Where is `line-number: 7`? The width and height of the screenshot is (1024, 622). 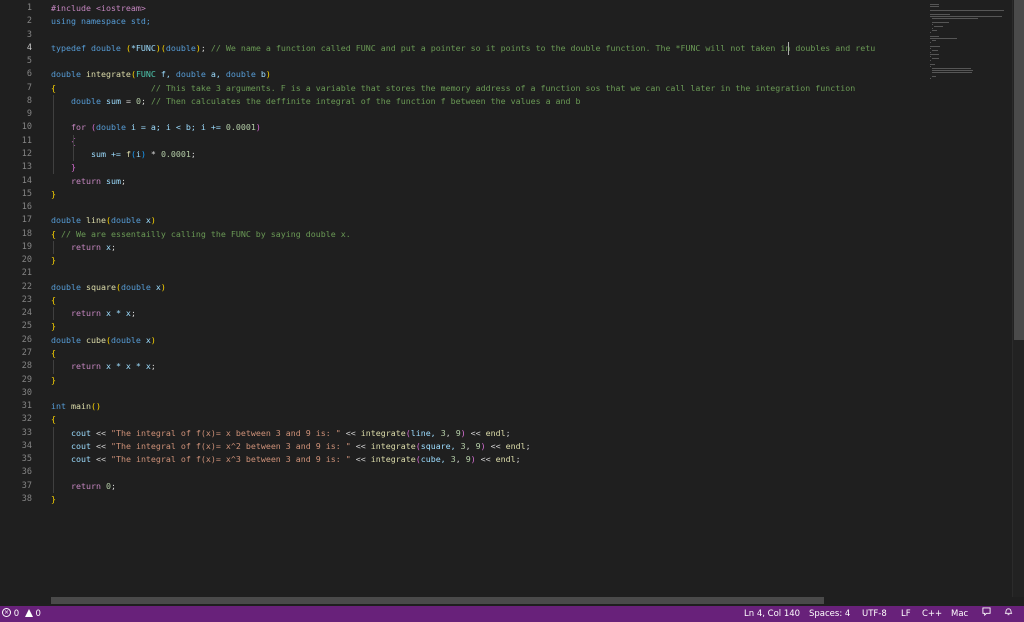
line-number: 7 is located at coordinates (29, 87).